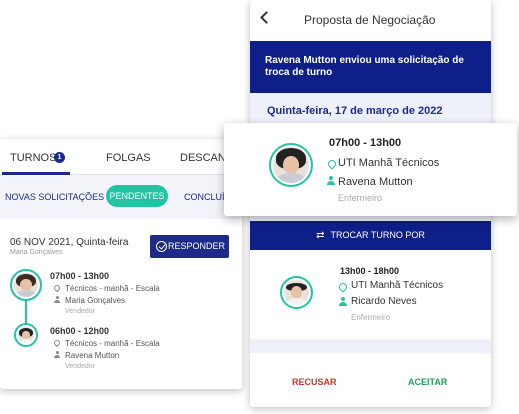  What do you see at coordinates (59, 157) in the screenshot?
I see `turnos-count-badge: 1` at bounding box center [59, 157].